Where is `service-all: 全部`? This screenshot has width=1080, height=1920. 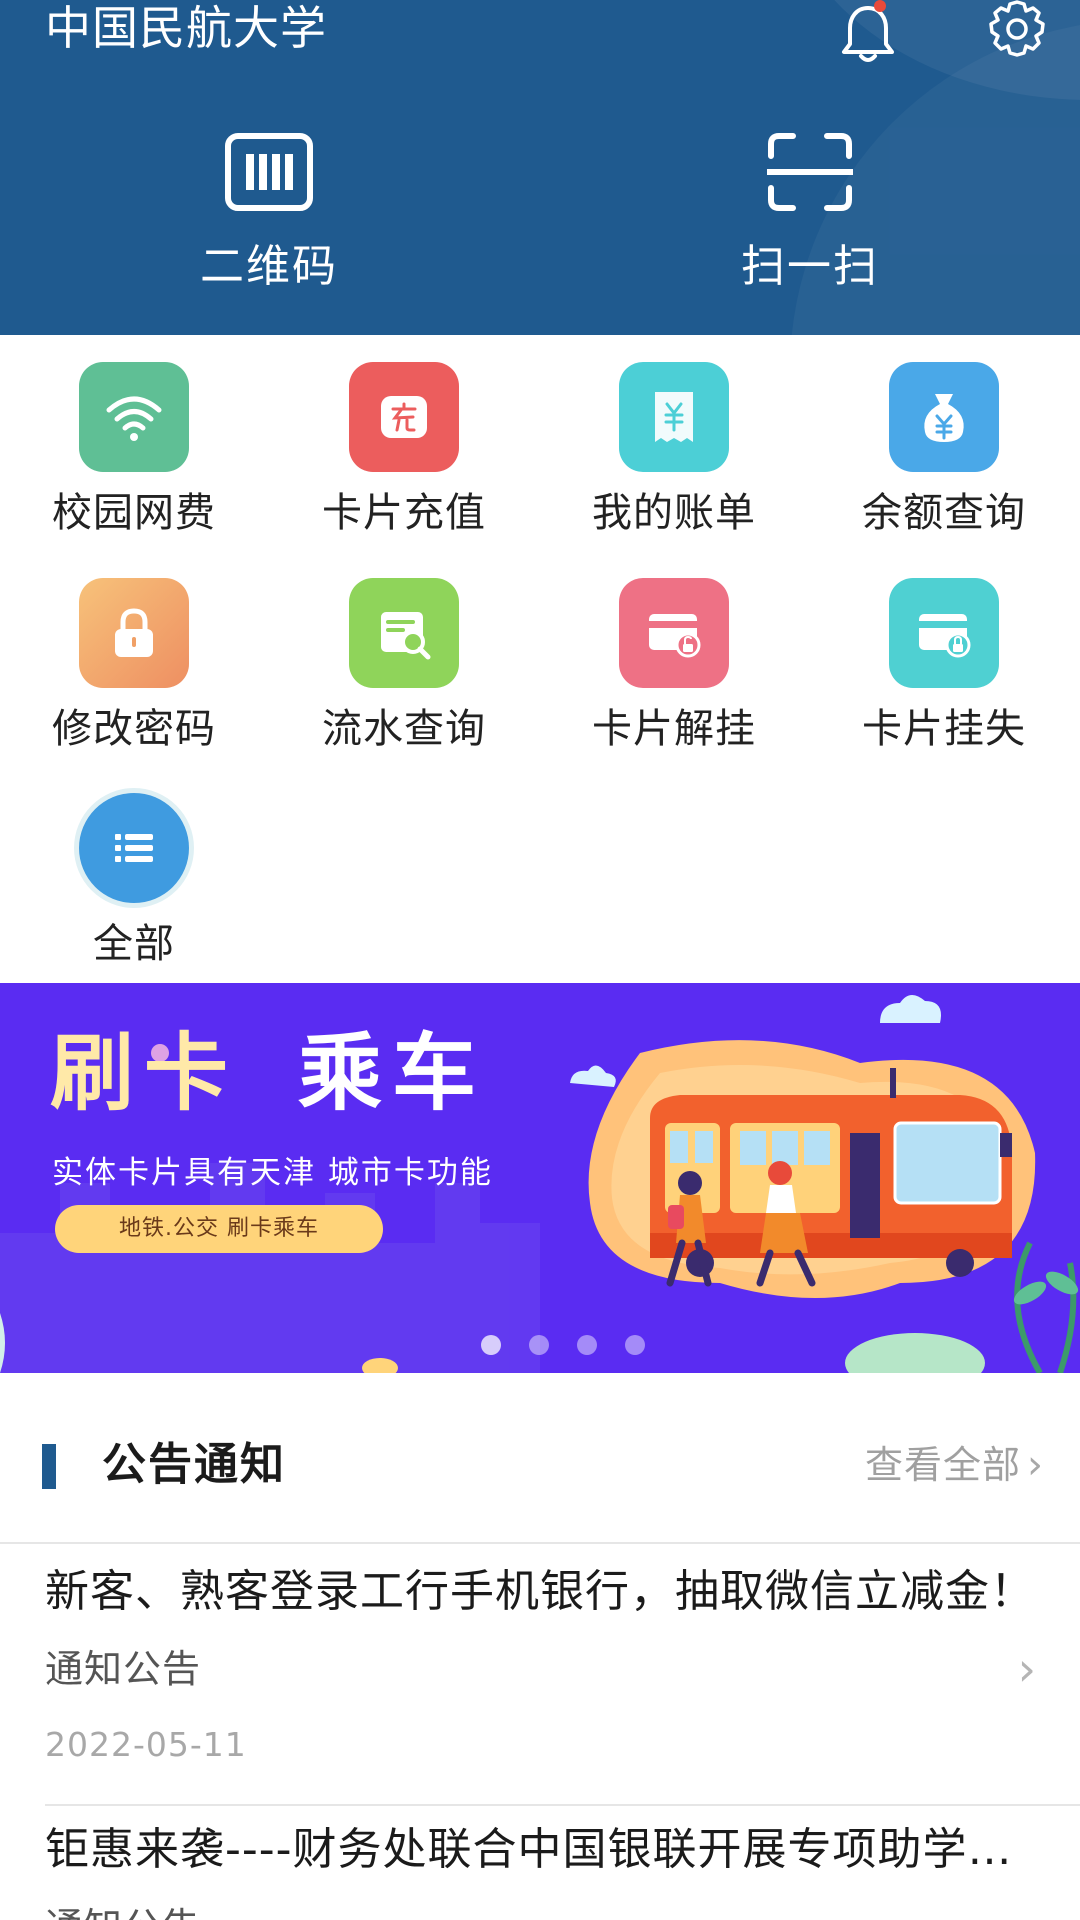 service-all: 全部 is located at coordinates (134, 893).